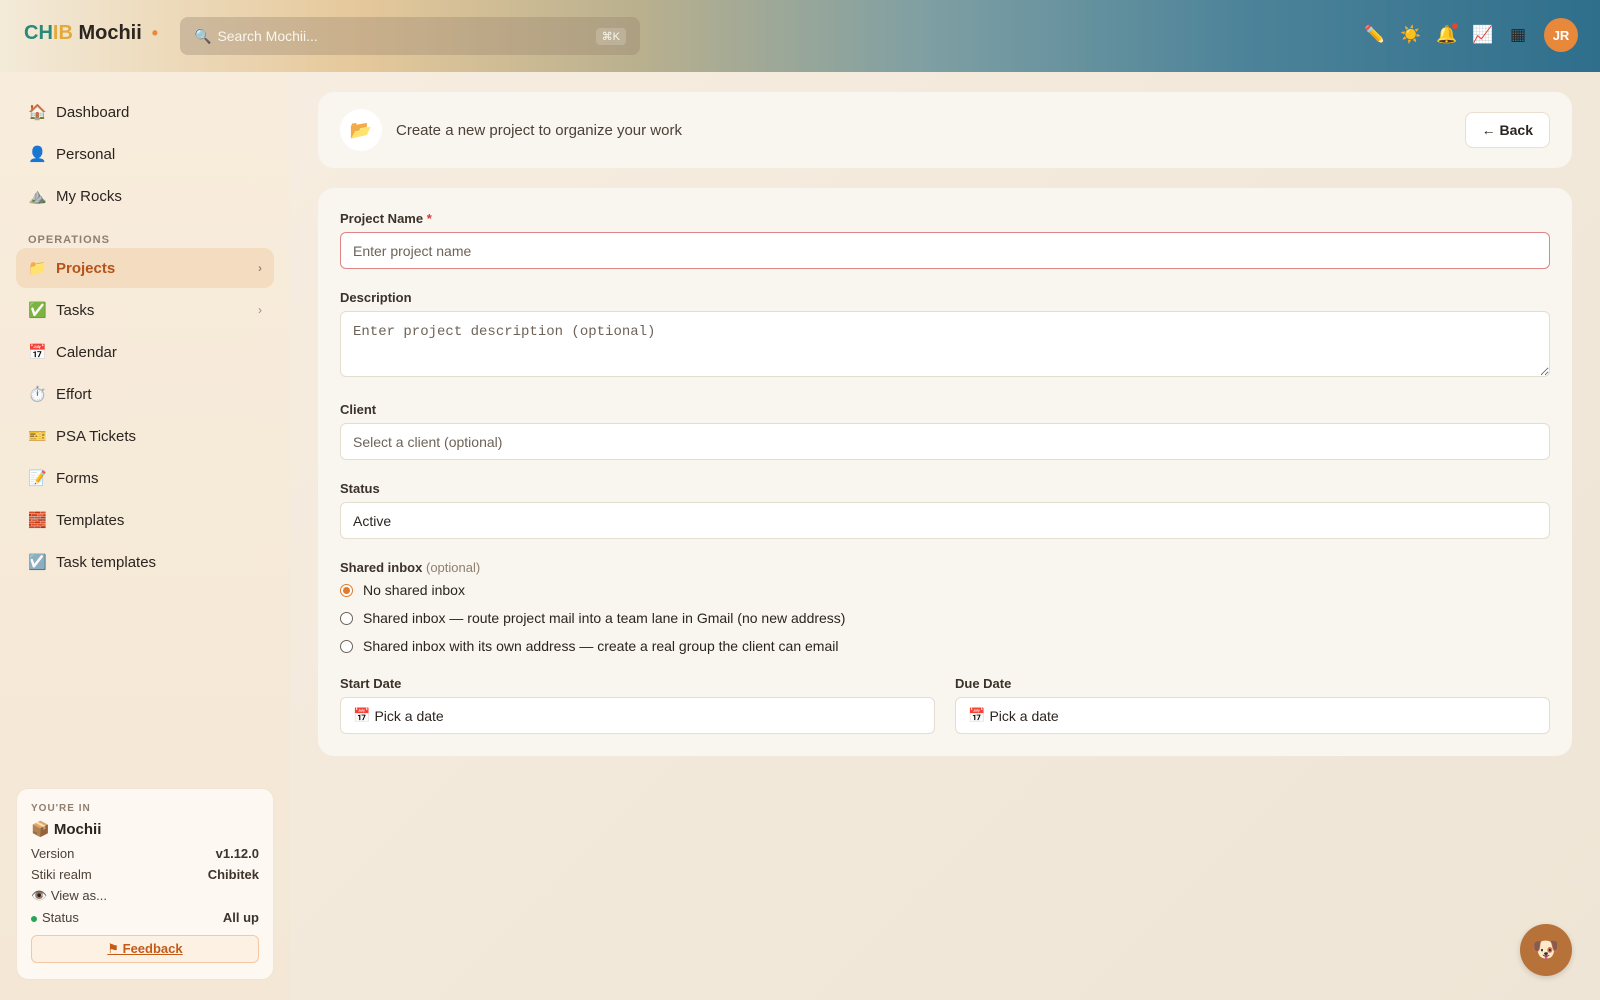 This screenshot has height=1000, width=1600. Describe the element at coordinates (1024, 715) in the screenshot. I see `due-date-placeholder: Pick a date` at that location.